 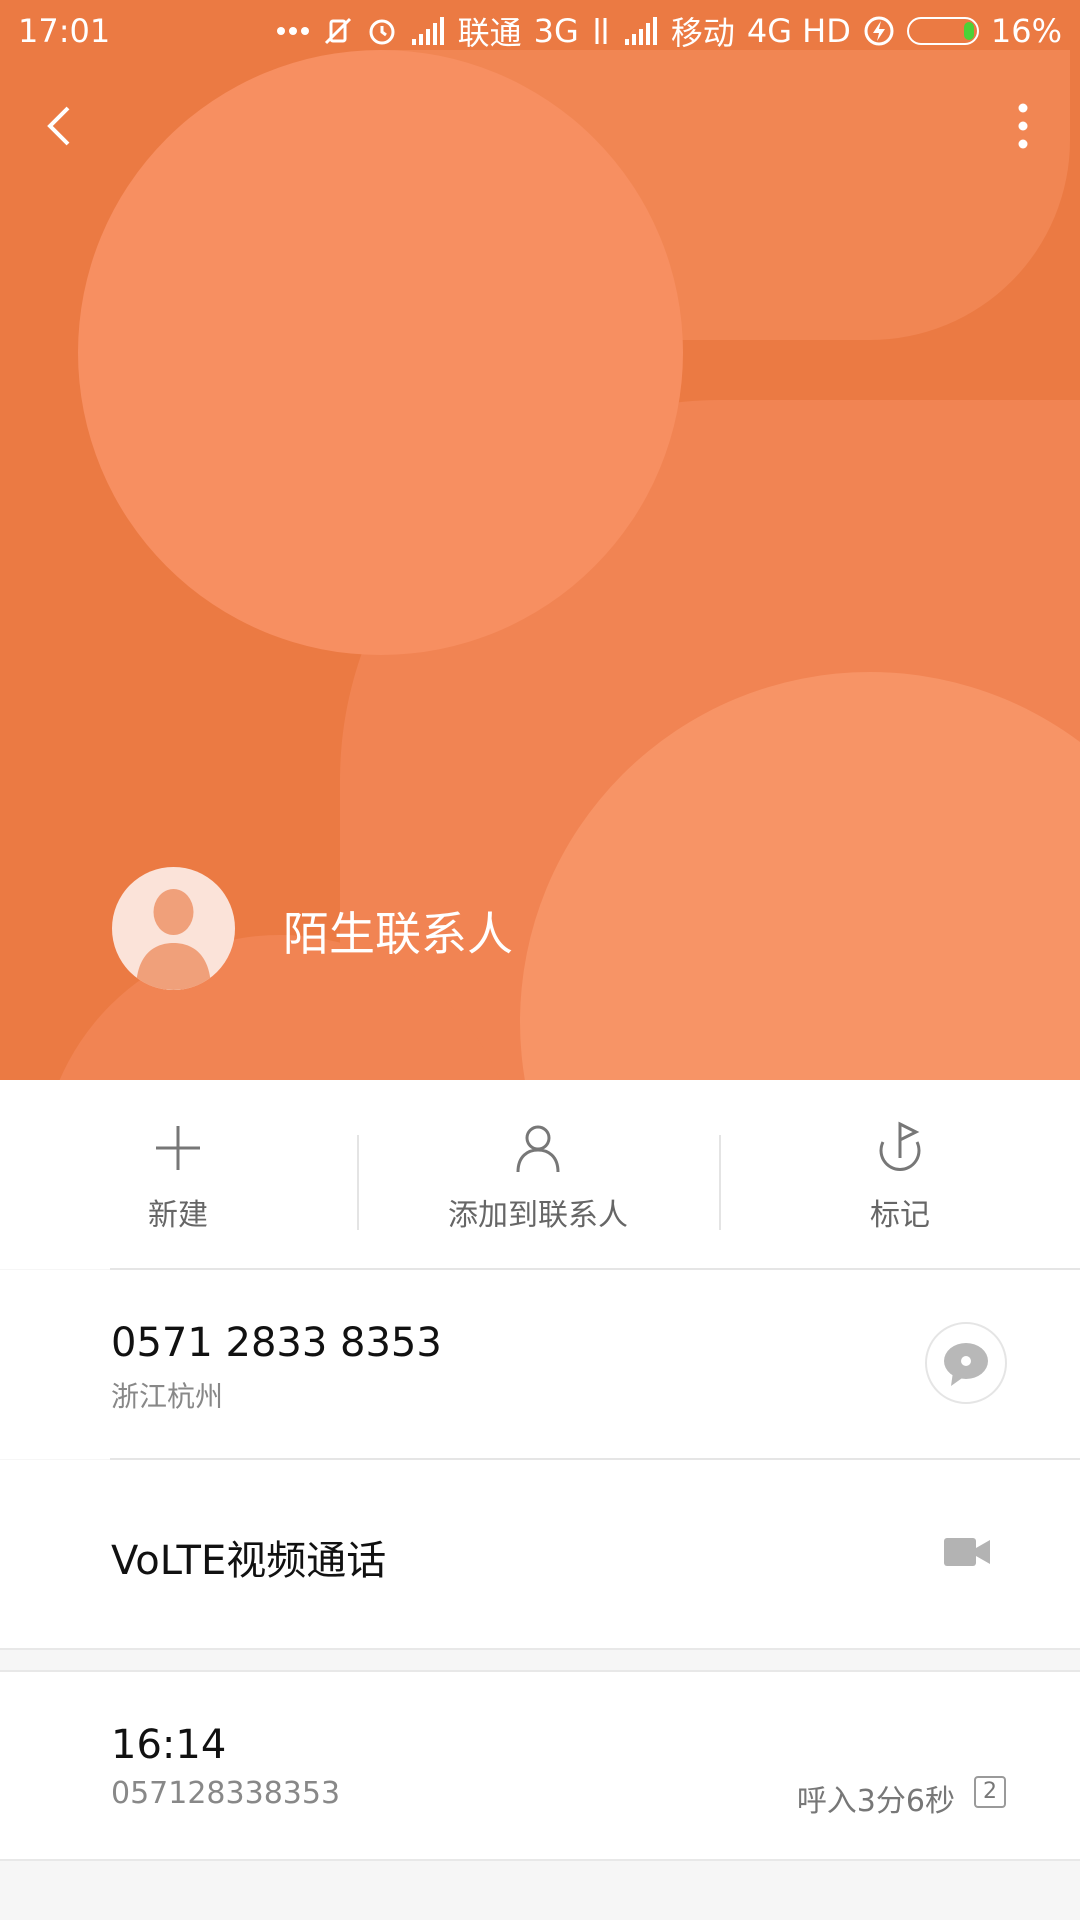 I want to click on more-icon, so click(x=293, y=31).